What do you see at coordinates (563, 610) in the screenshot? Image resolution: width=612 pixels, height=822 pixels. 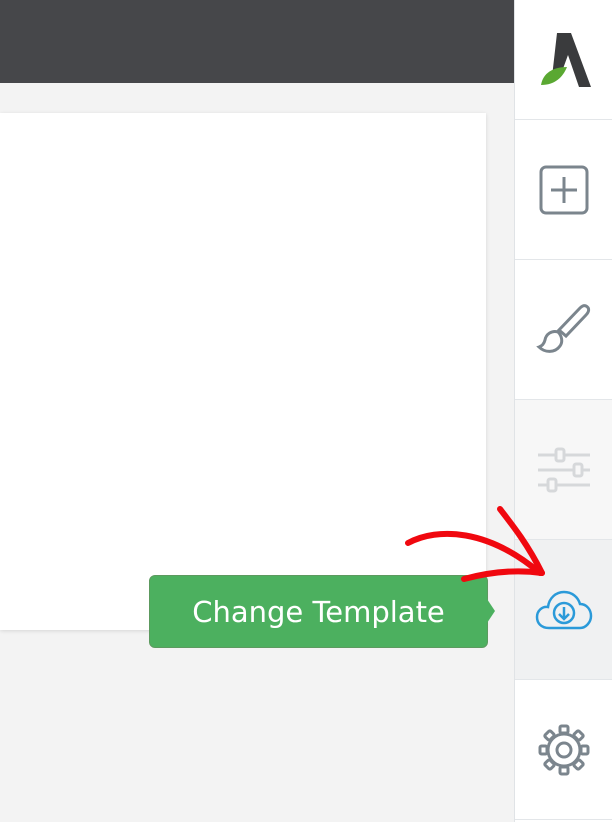 I see `cloud-download-icon` at bounding box center [563, 610].